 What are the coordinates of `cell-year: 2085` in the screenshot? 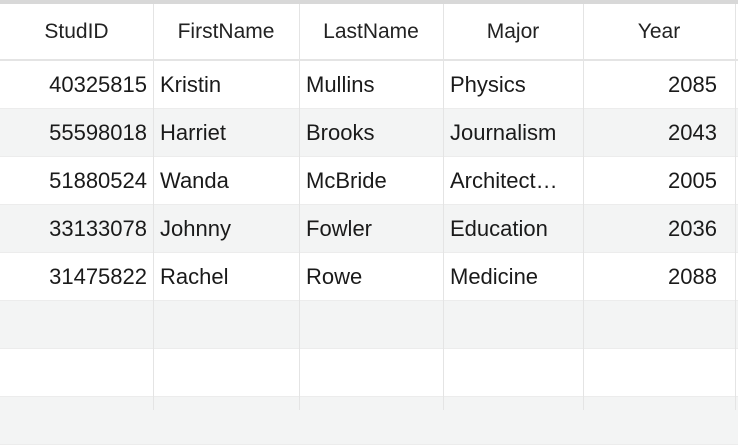 It's located at (659, 84).